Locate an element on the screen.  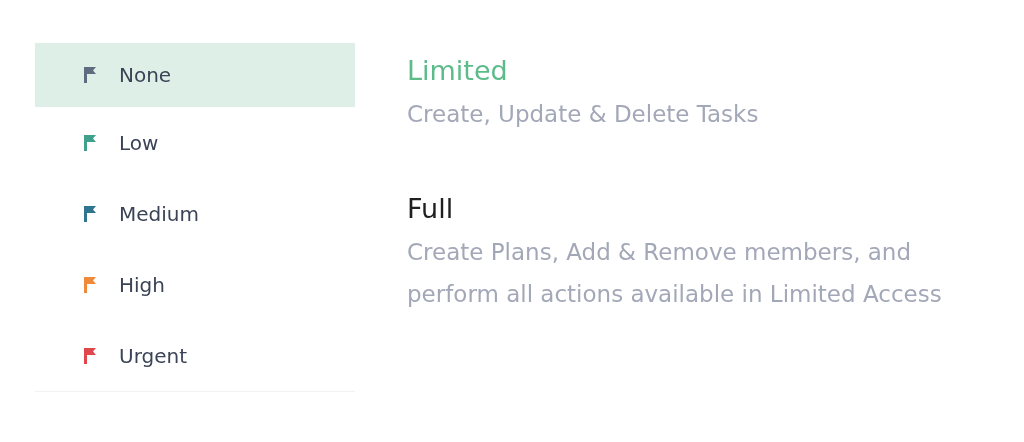
priority-option: High is located at coordinates (195, 284).